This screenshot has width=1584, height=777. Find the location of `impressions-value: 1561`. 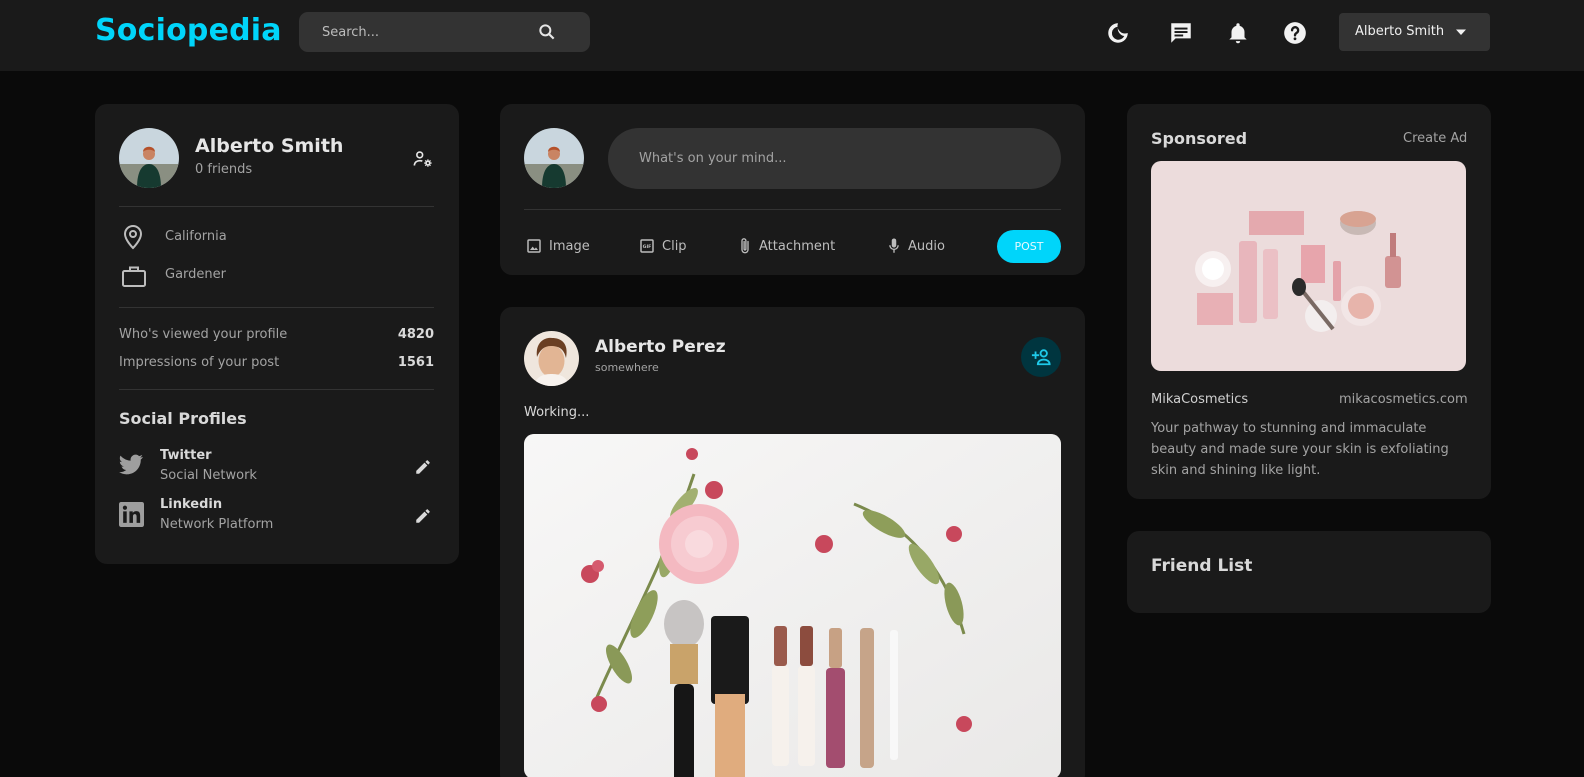

impressions-value: 1561 is located at coordinates (415, 362).